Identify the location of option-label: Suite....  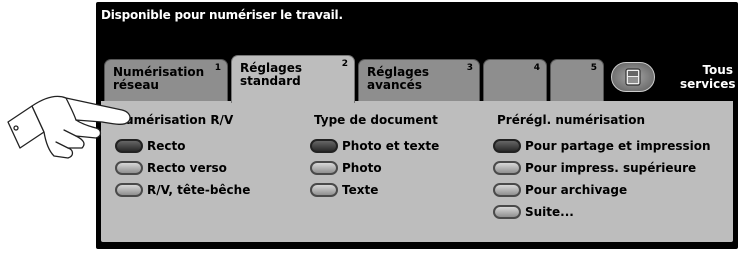
(549, 212).